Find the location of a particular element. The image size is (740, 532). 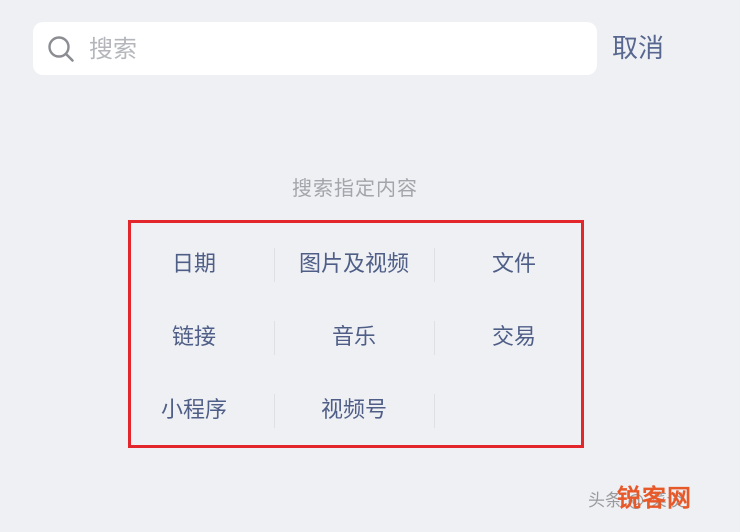

cancel-button: 取消 is located at coordinates (638, 49).